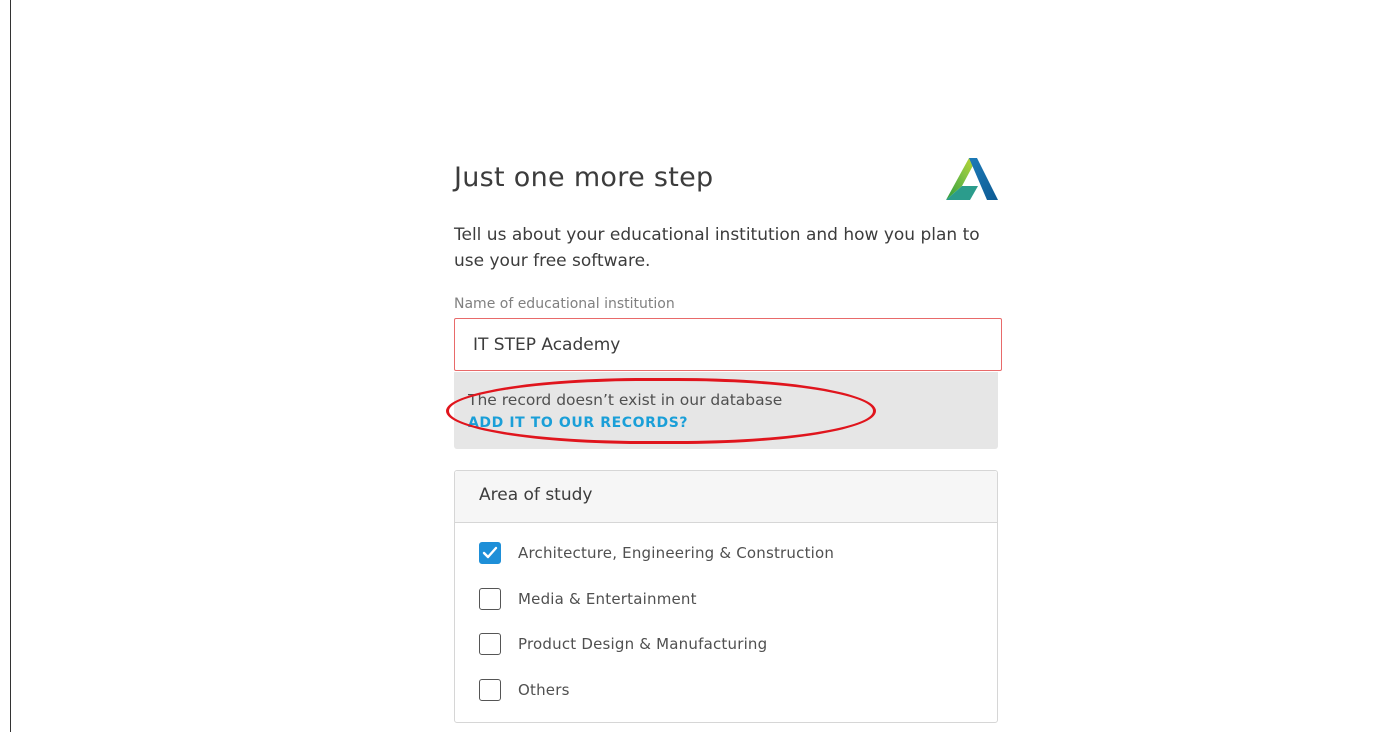 This screenshot has height=732, width=1374. What do you see at coordinates (536, 495) in the screenshot?
I see `area-of-study-title: Area of study` at bounding box center [536, 495].